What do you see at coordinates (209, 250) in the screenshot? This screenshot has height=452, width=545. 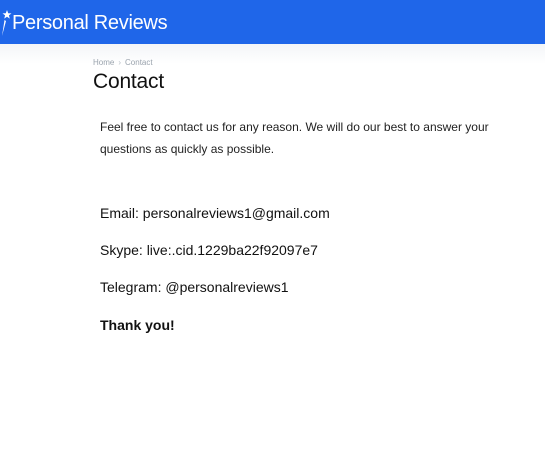 I see `skype-line: Skype: live:.cid.1229ba22f92097e7` at bounding box center [209, 250].